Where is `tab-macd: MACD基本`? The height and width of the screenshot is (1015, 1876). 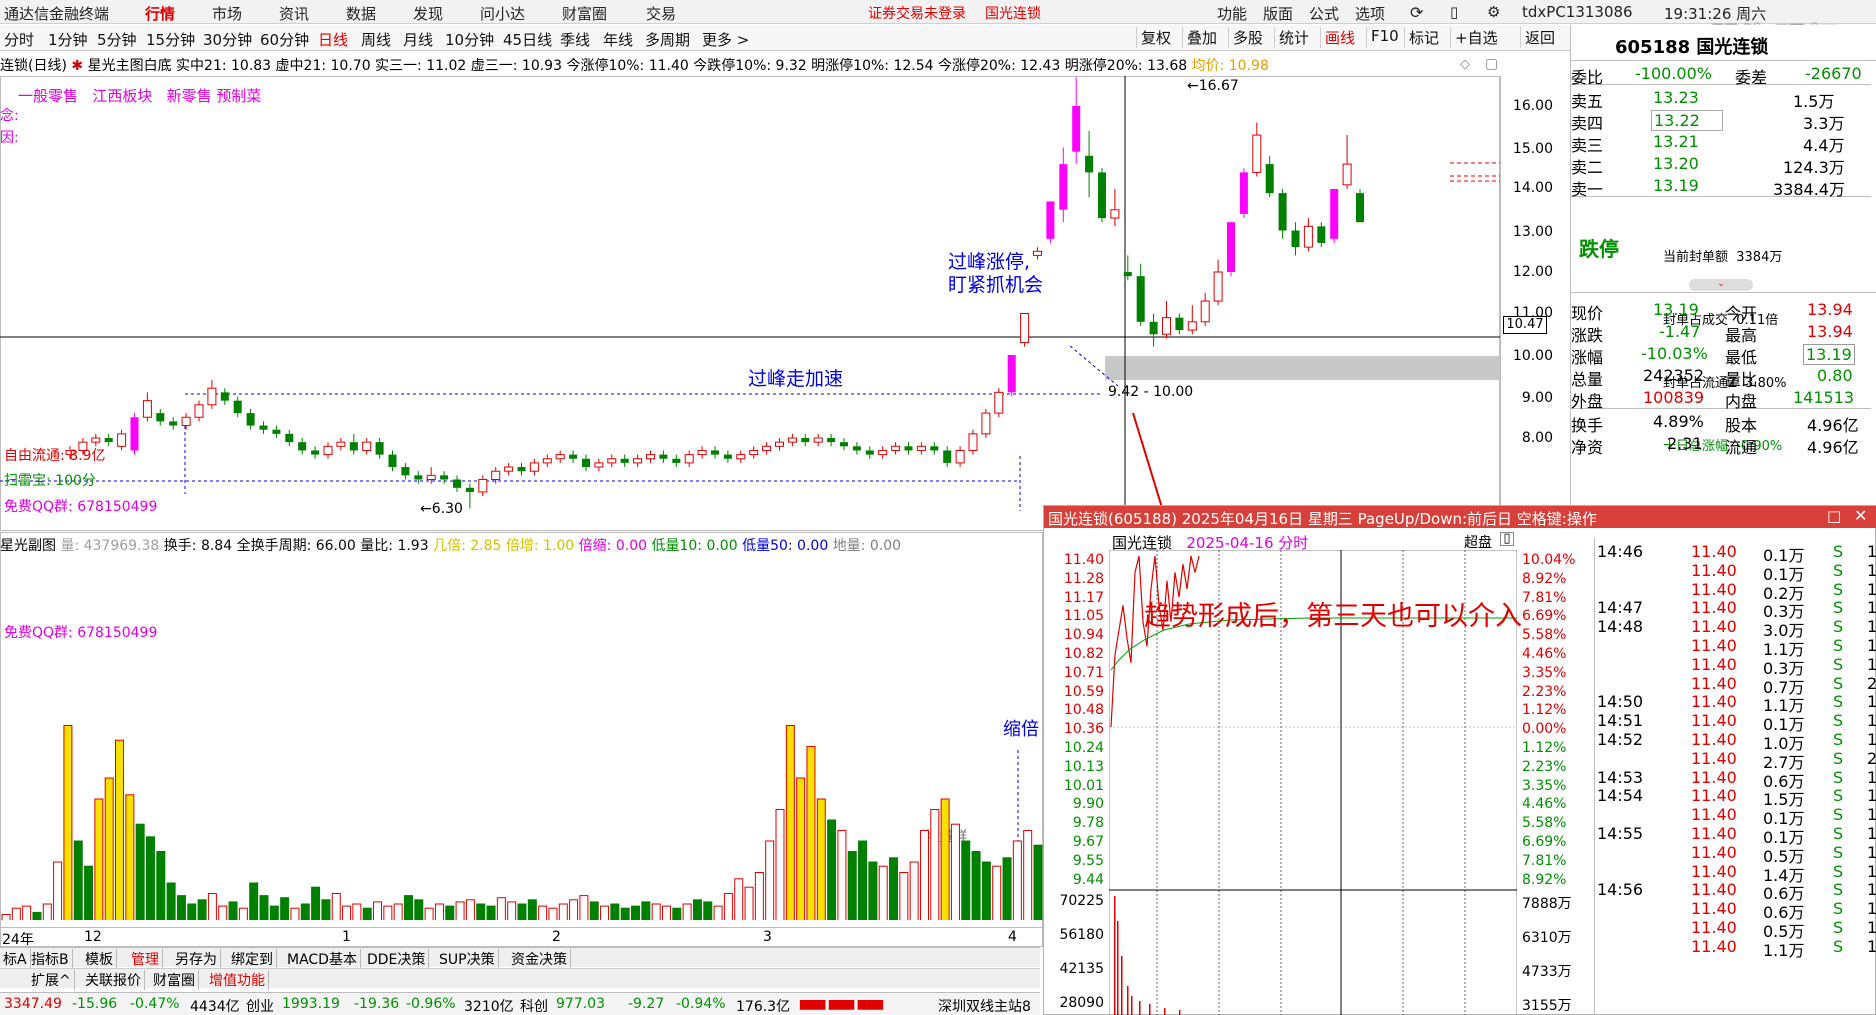
tab-macd: MACD基本 is located at coordinates (322, 959).